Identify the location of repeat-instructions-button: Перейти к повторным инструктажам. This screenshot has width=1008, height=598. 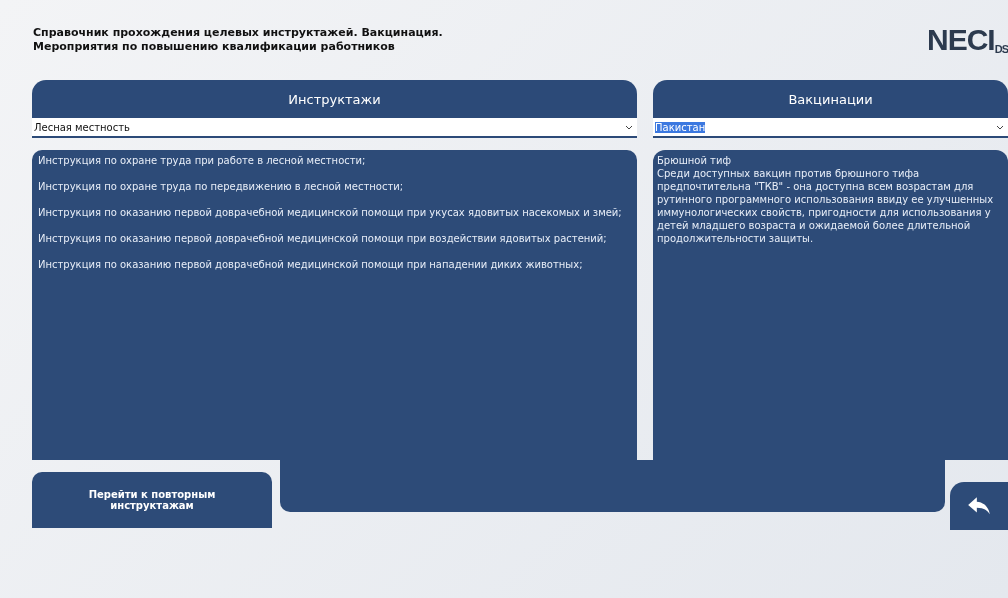
(152, 500).